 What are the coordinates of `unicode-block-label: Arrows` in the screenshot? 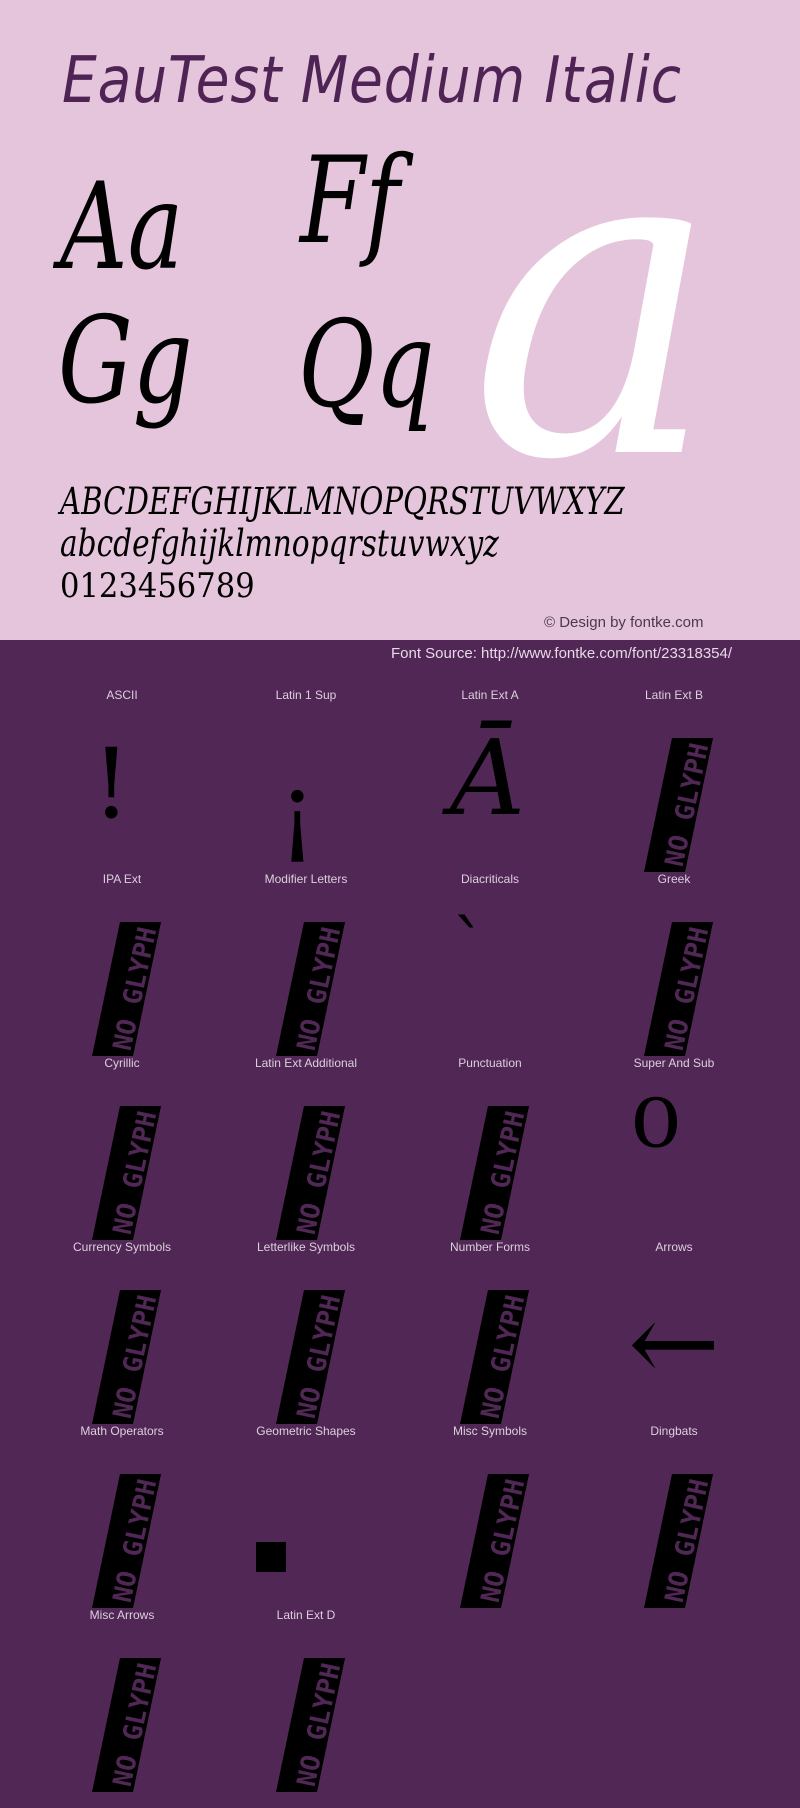 It's located at (674, 1247).